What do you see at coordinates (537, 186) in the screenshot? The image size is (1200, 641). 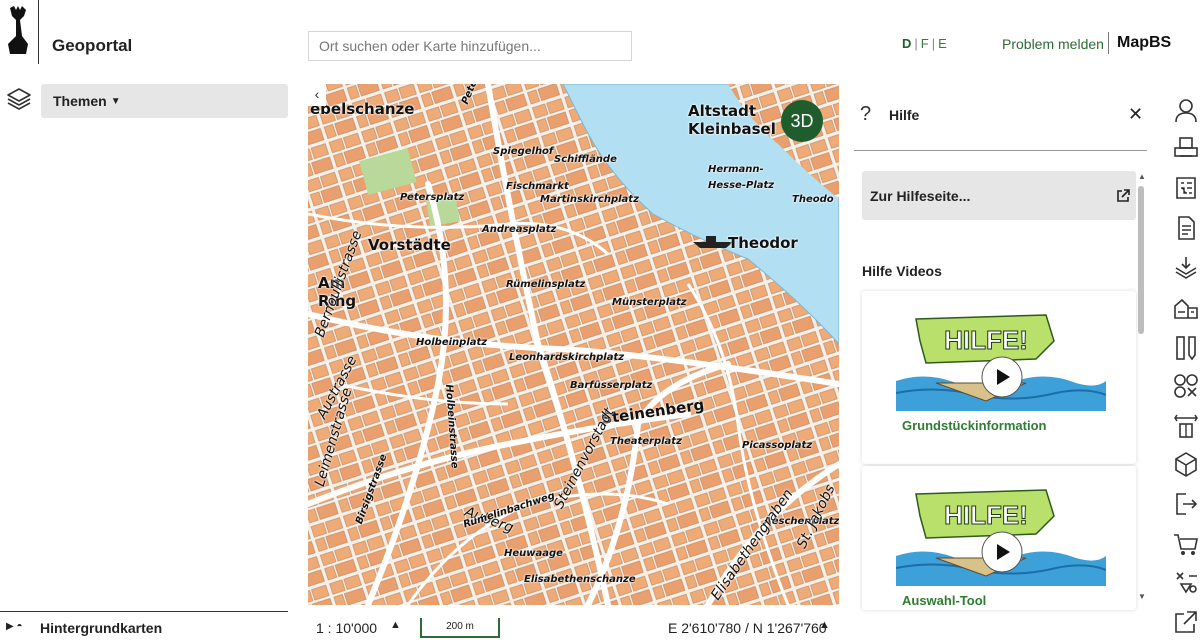 I see `map-label: Fischmarkt` at bounding box center [537, 186].